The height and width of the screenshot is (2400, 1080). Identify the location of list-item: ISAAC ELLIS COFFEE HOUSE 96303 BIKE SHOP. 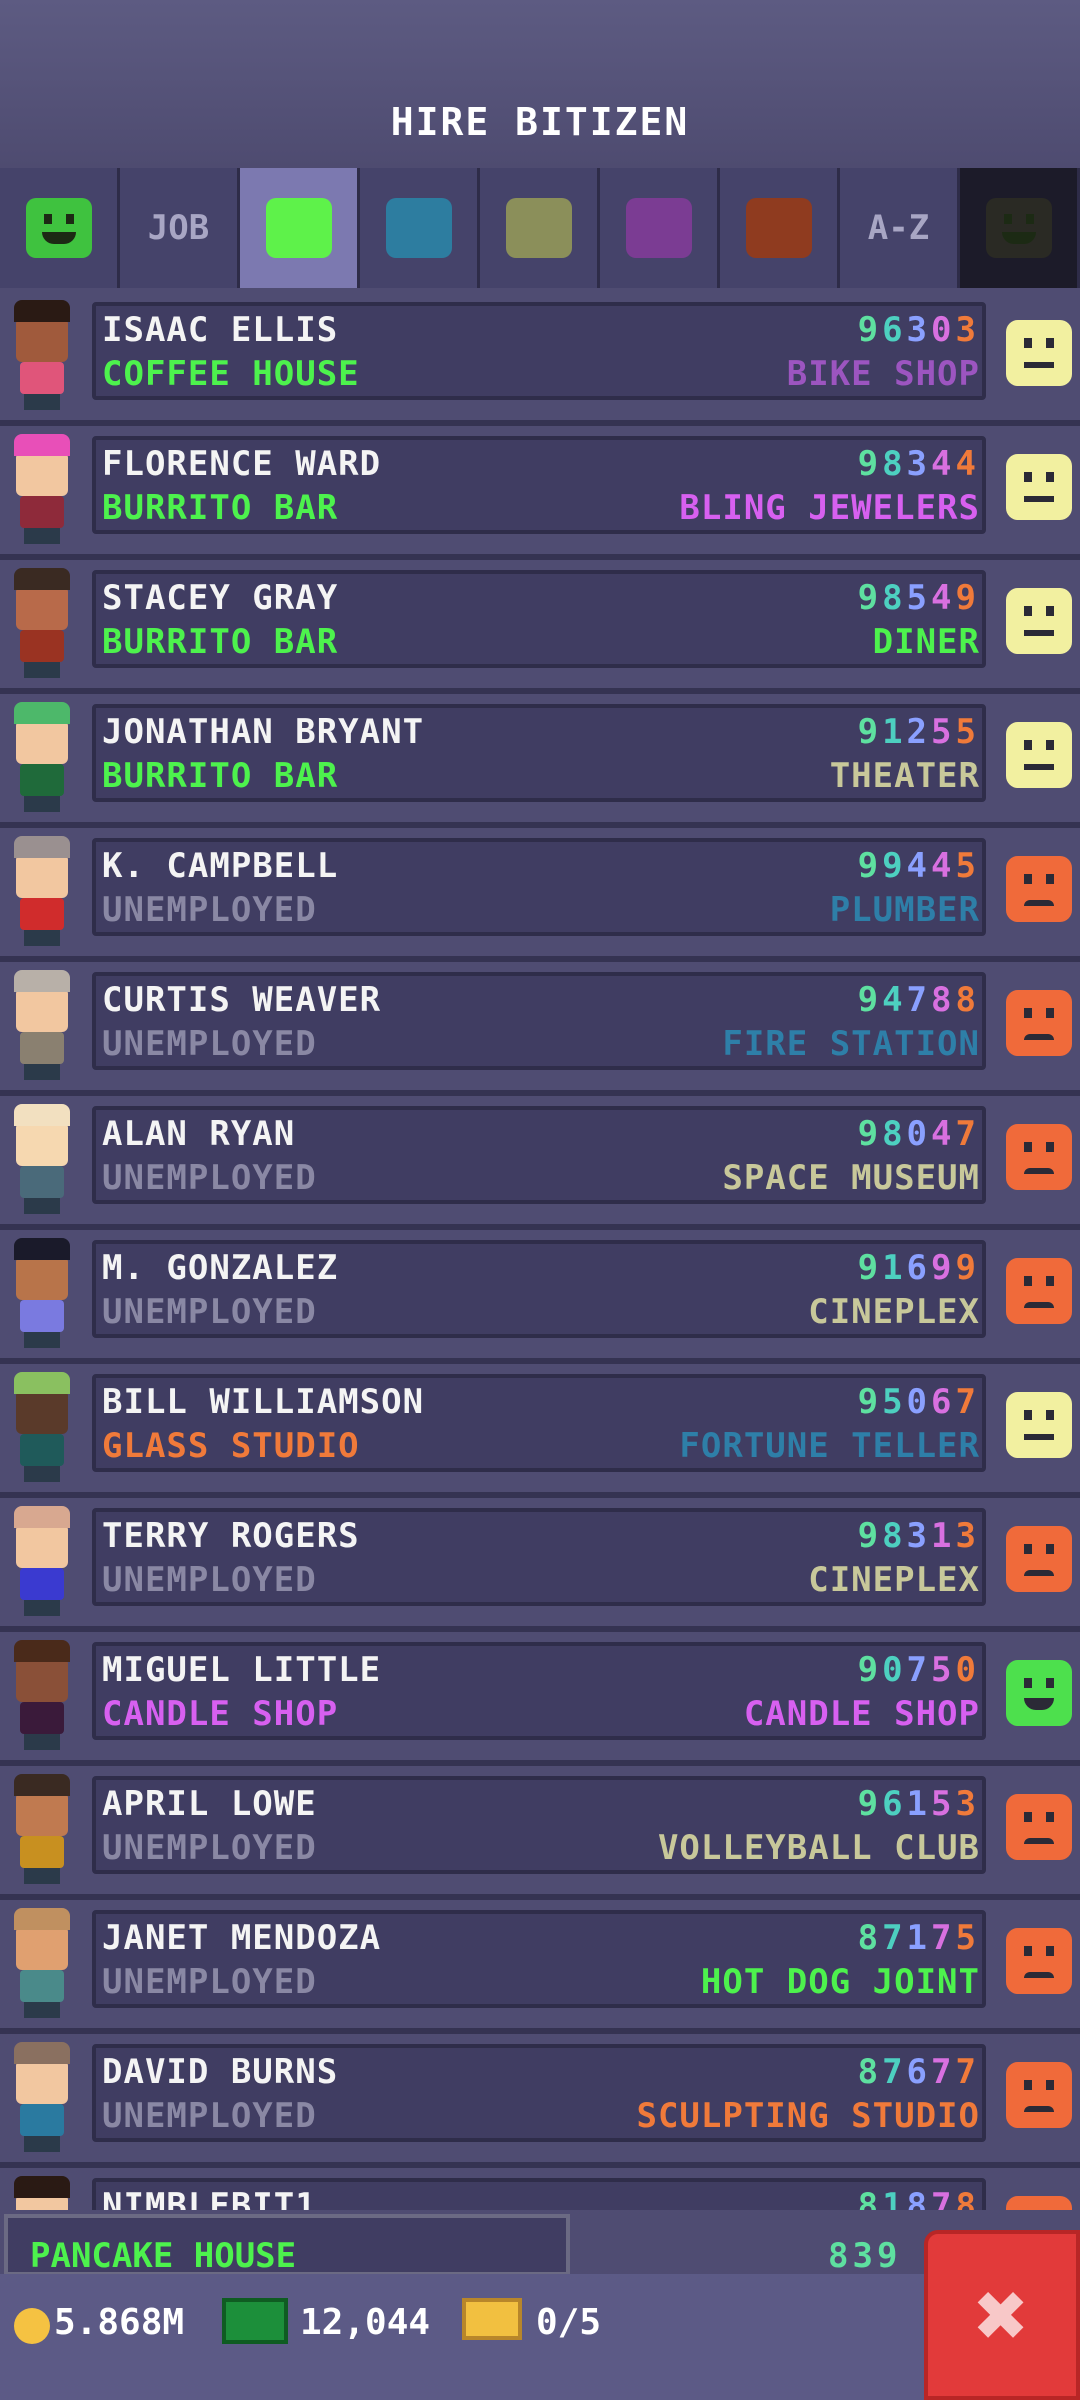
(540, 359).